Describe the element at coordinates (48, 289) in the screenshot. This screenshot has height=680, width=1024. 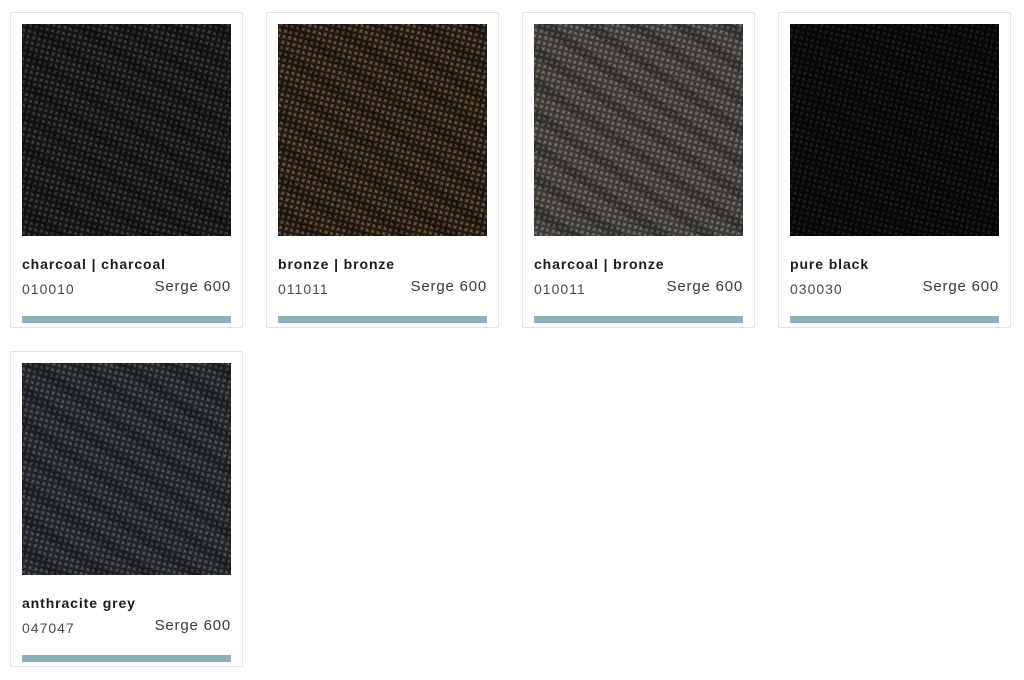
I see `swatch-code: 010010` at that location.